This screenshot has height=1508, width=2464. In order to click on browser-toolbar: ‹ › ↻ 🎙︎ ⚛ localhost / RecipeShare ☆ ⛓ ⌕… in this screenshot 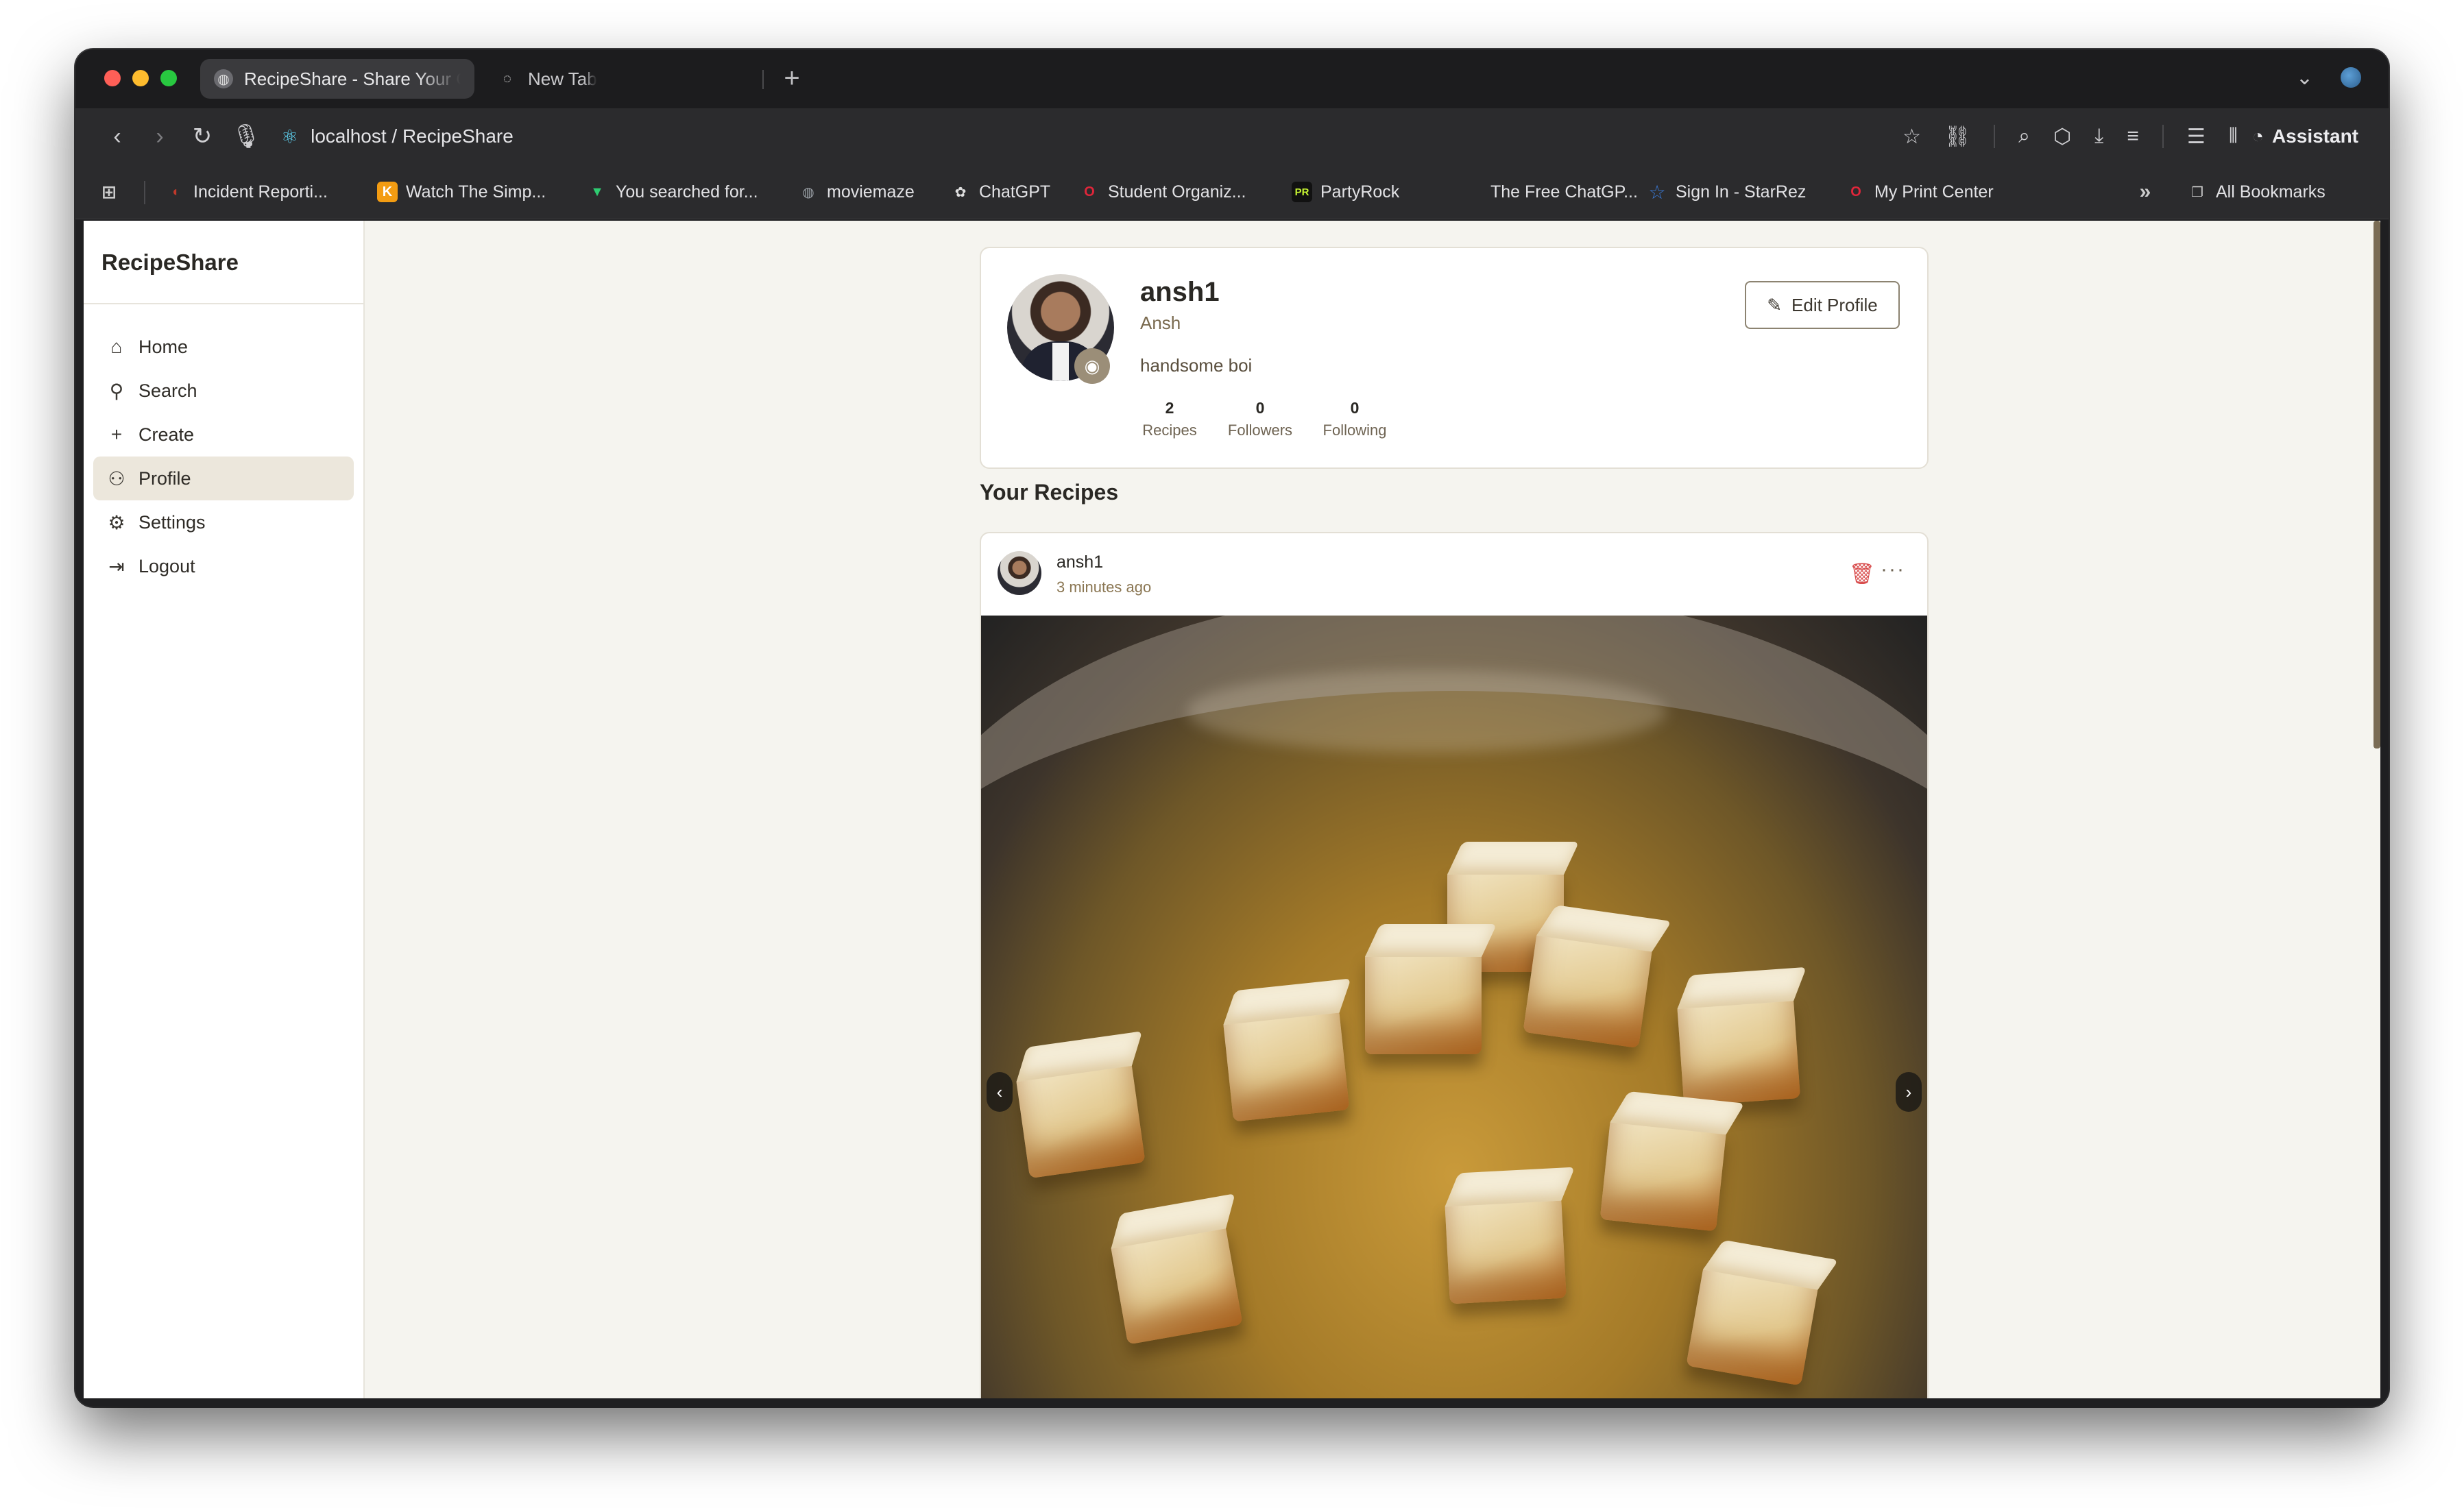, I will do `click(1232, 136)`.